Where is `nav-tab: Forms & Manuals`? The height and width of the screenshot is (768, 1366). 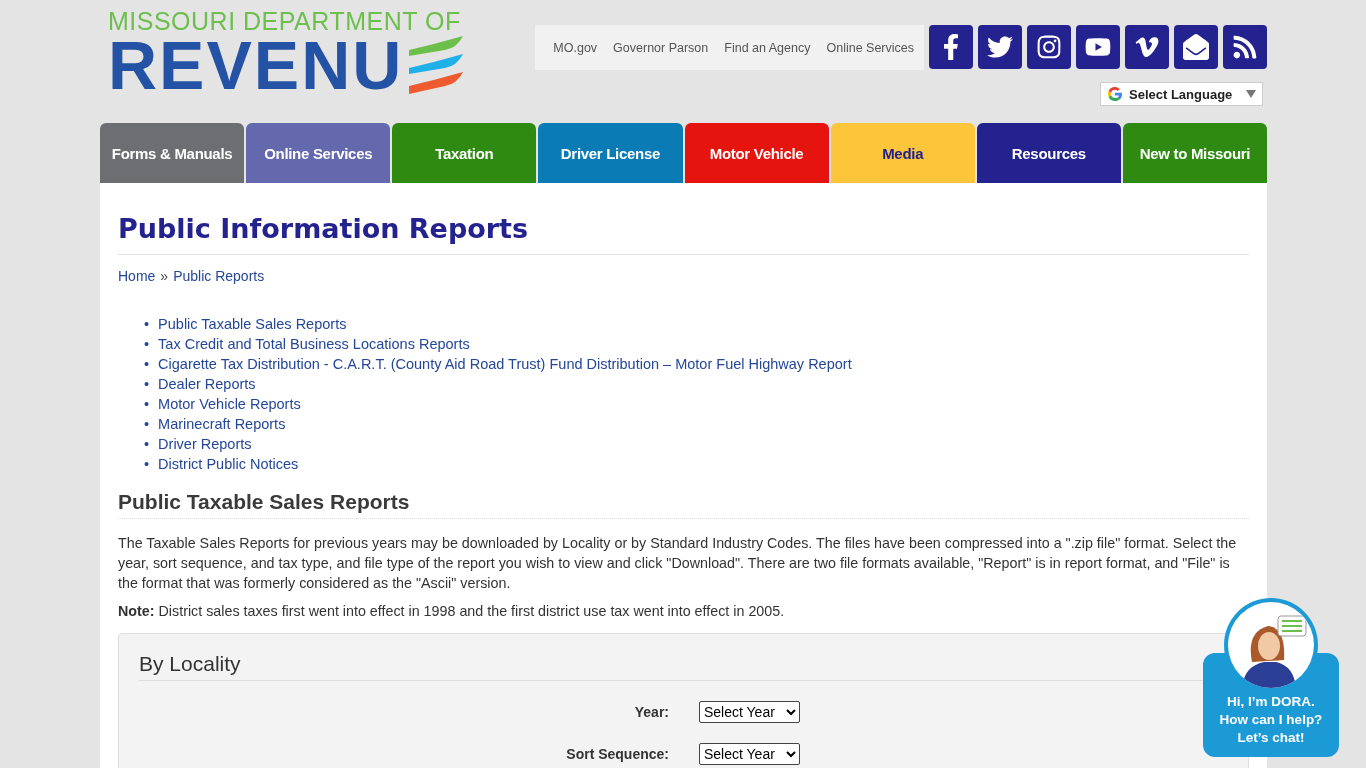 nav-tab: Forms & Manuals is located at coordinates (172, 153).